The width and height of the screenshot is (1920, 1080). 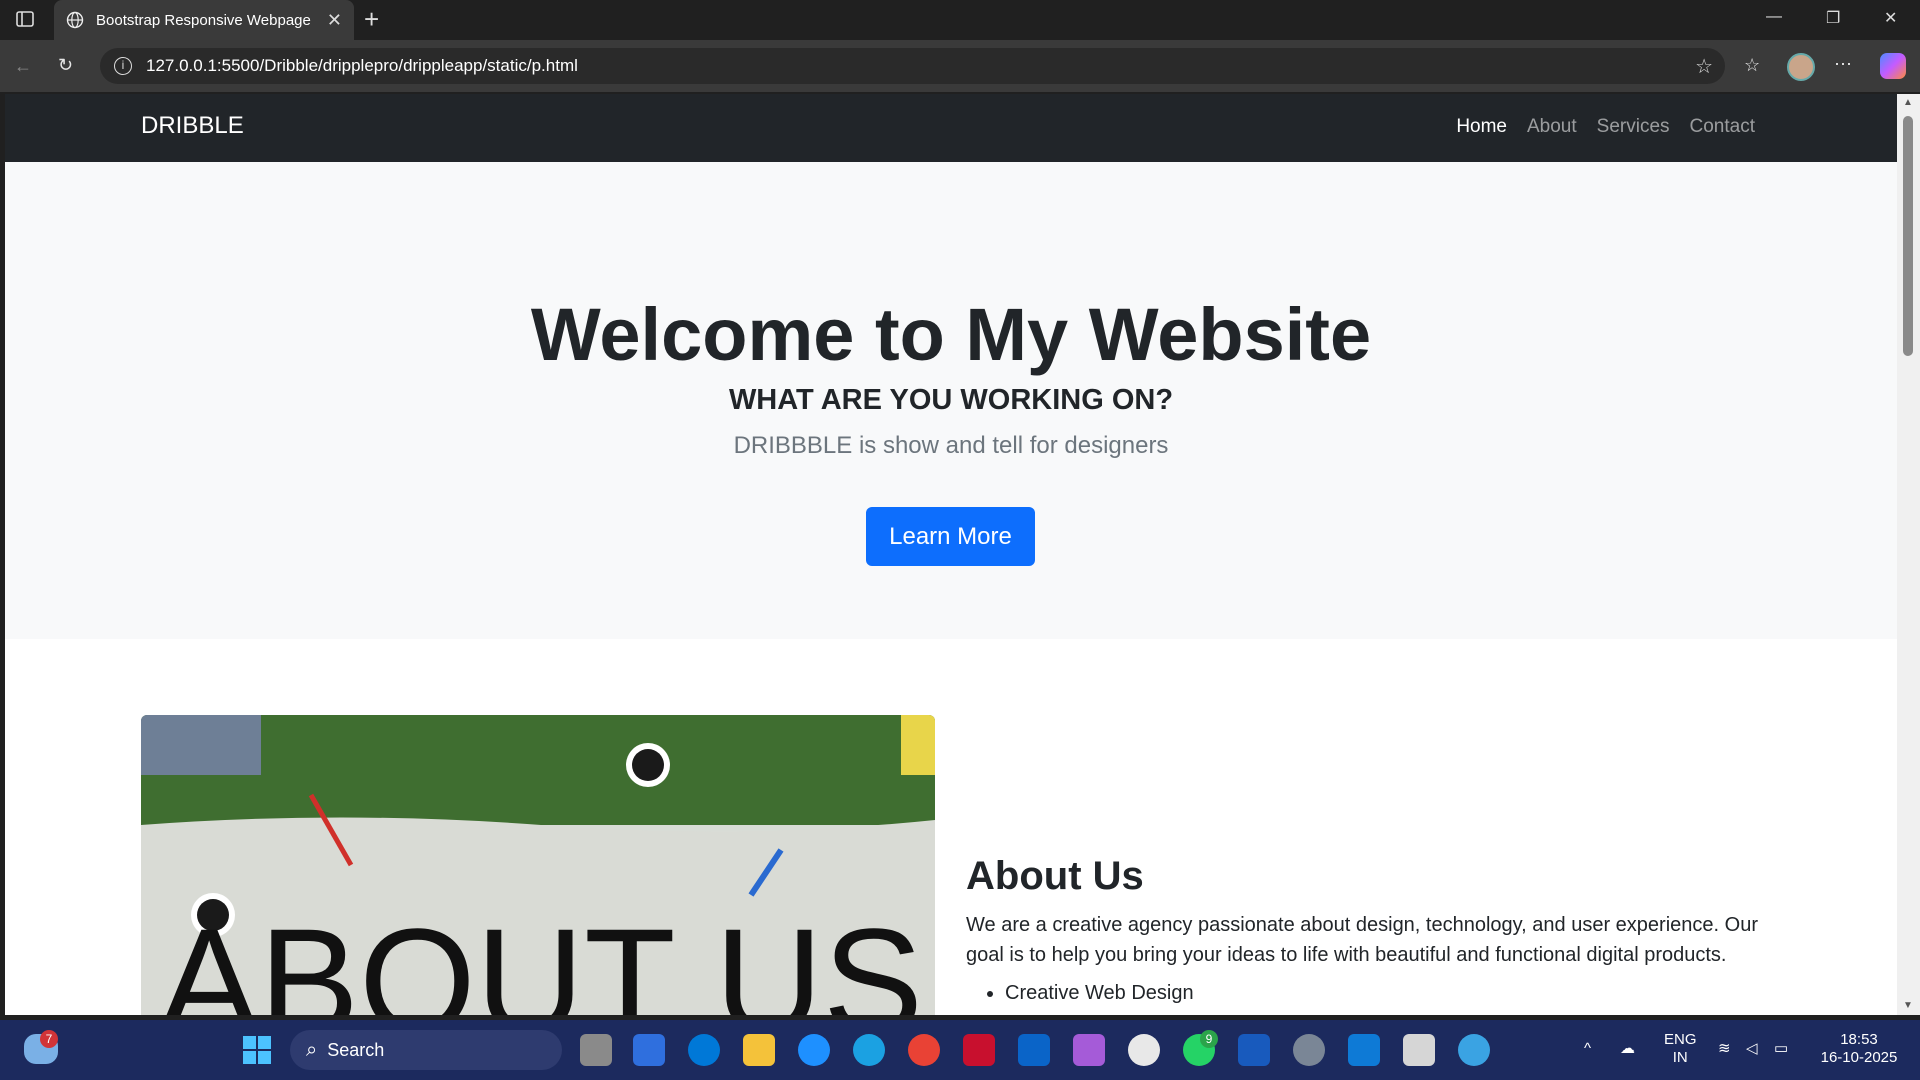 What do you see at coordinates (960, 20) in the screenshot?
I see `browser-tab-strip: Bootstrap Responsive Webpage ✕ + — ❐ ✕` at bounding box center [960, 20].